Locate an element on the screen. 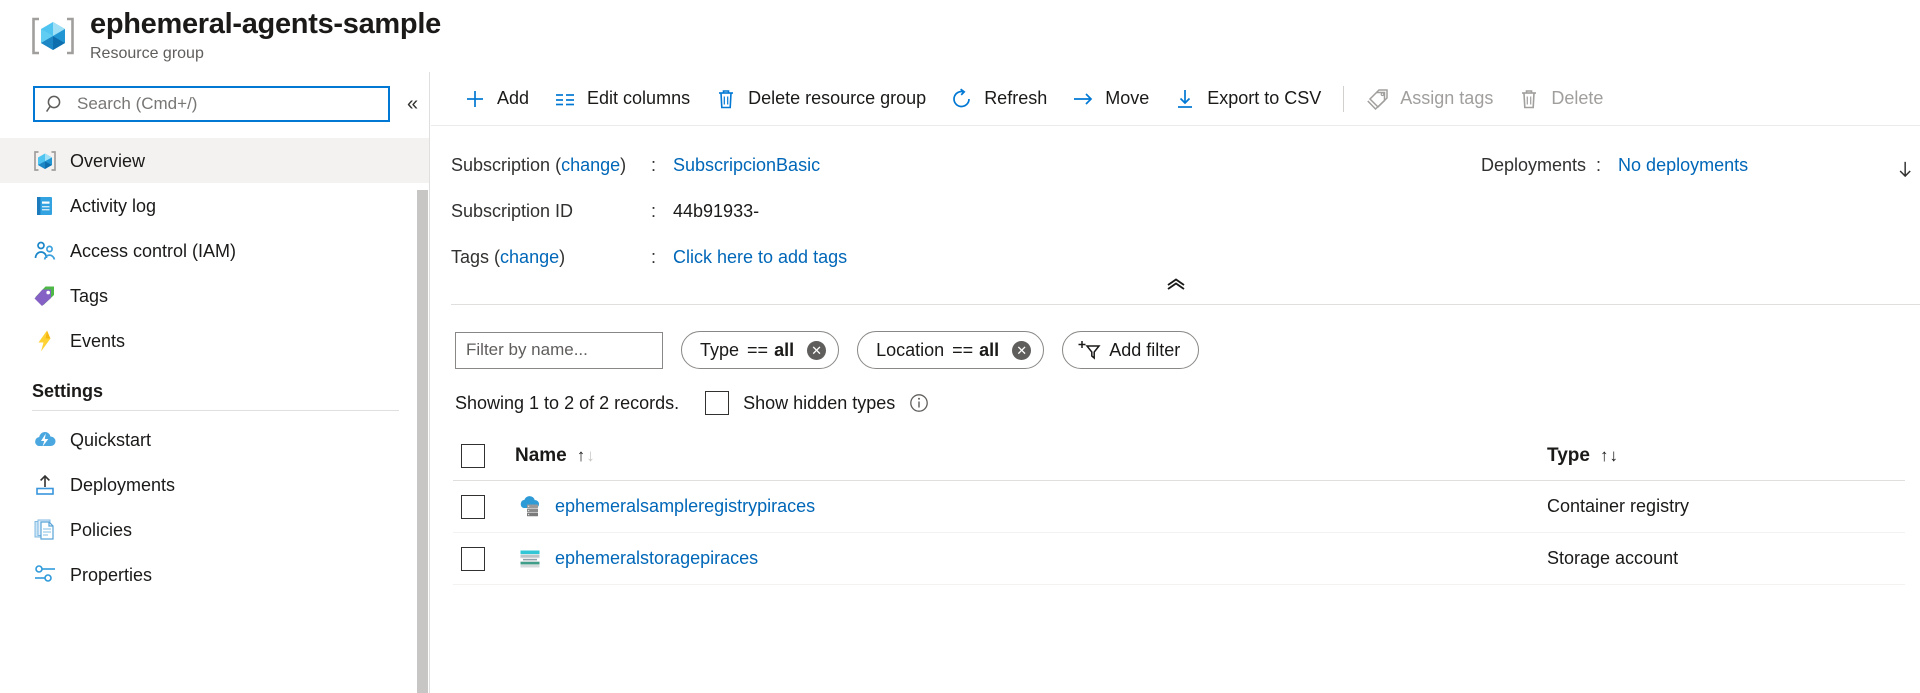  sidebar-item-quickstart: Quickstart is located at coordinates (214, 439).